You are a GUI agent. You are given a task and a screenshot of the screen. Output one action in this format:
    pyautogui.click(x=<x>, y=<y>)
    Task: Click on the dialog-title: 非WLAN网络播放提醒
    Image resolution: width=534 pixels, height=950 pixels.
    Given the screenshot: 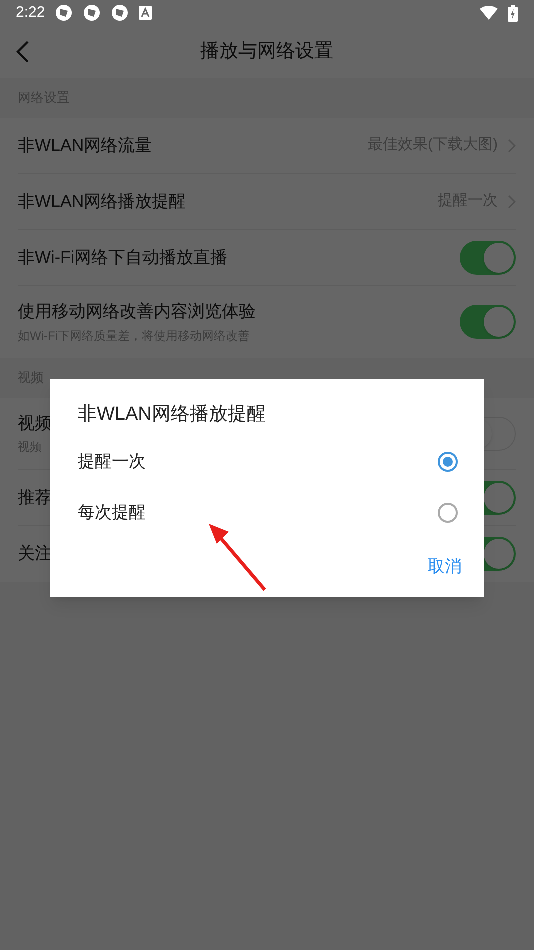 What is the action you would take?
    pyautogui.click(x=172, y=415)
    